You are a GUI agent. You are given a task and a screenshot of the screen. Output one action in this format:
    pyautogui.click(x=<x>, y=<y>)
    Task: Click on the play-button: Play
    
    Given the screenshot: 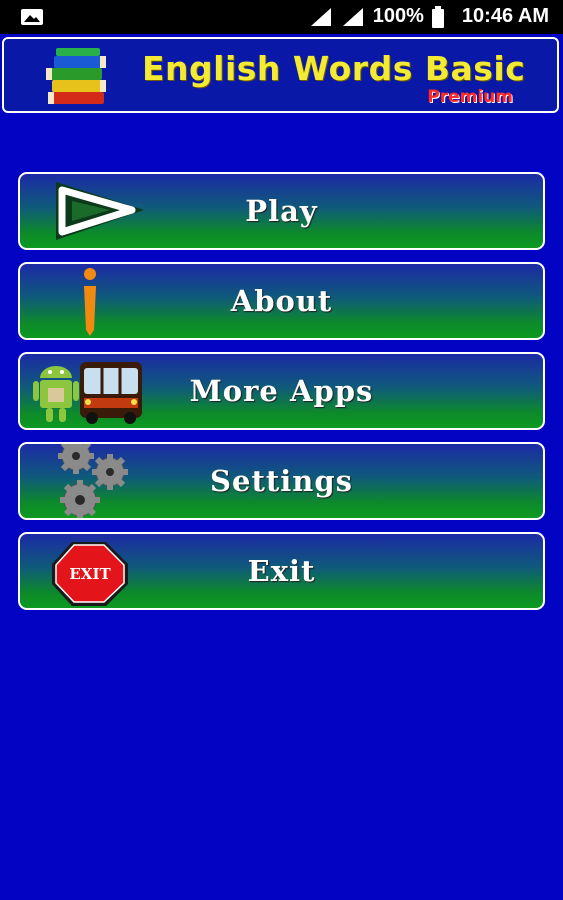 What is the action you would take?
    pyautogui.click(x=281, y=211)
    